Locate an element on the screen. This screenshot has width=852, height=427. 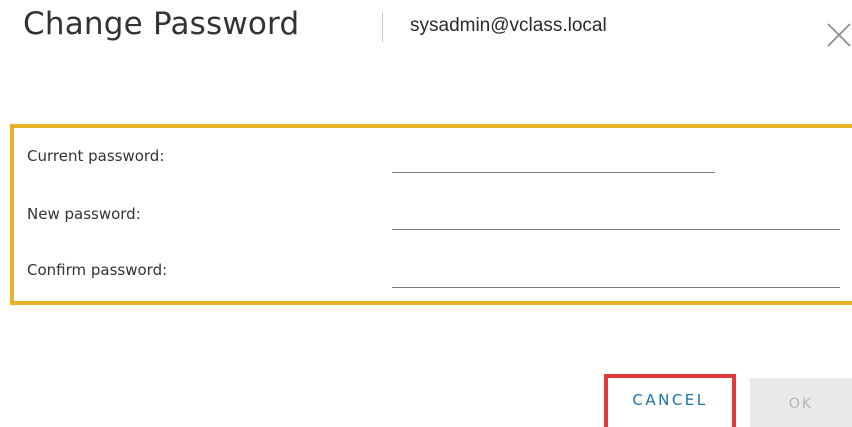
new-password-label: New password: is located at coordinates (84, 214).